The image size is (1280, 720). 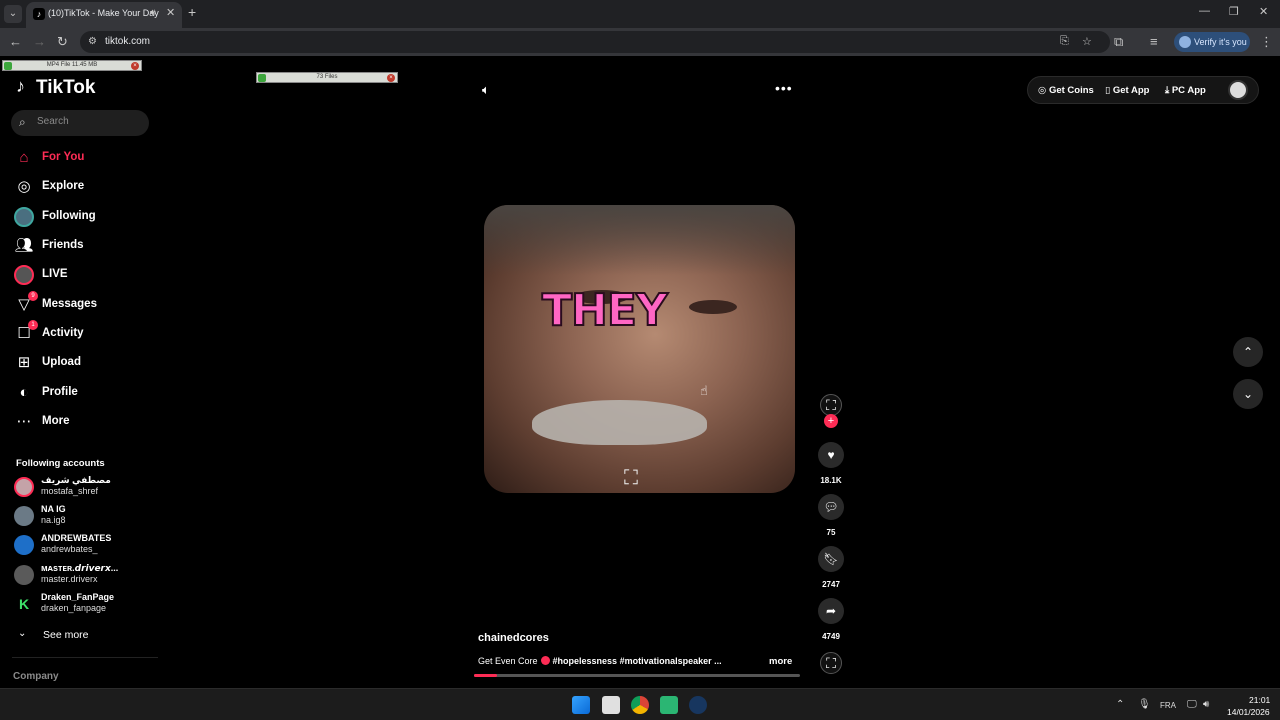 I want to click on share-icon: ➦, so click(x=831, y=611).